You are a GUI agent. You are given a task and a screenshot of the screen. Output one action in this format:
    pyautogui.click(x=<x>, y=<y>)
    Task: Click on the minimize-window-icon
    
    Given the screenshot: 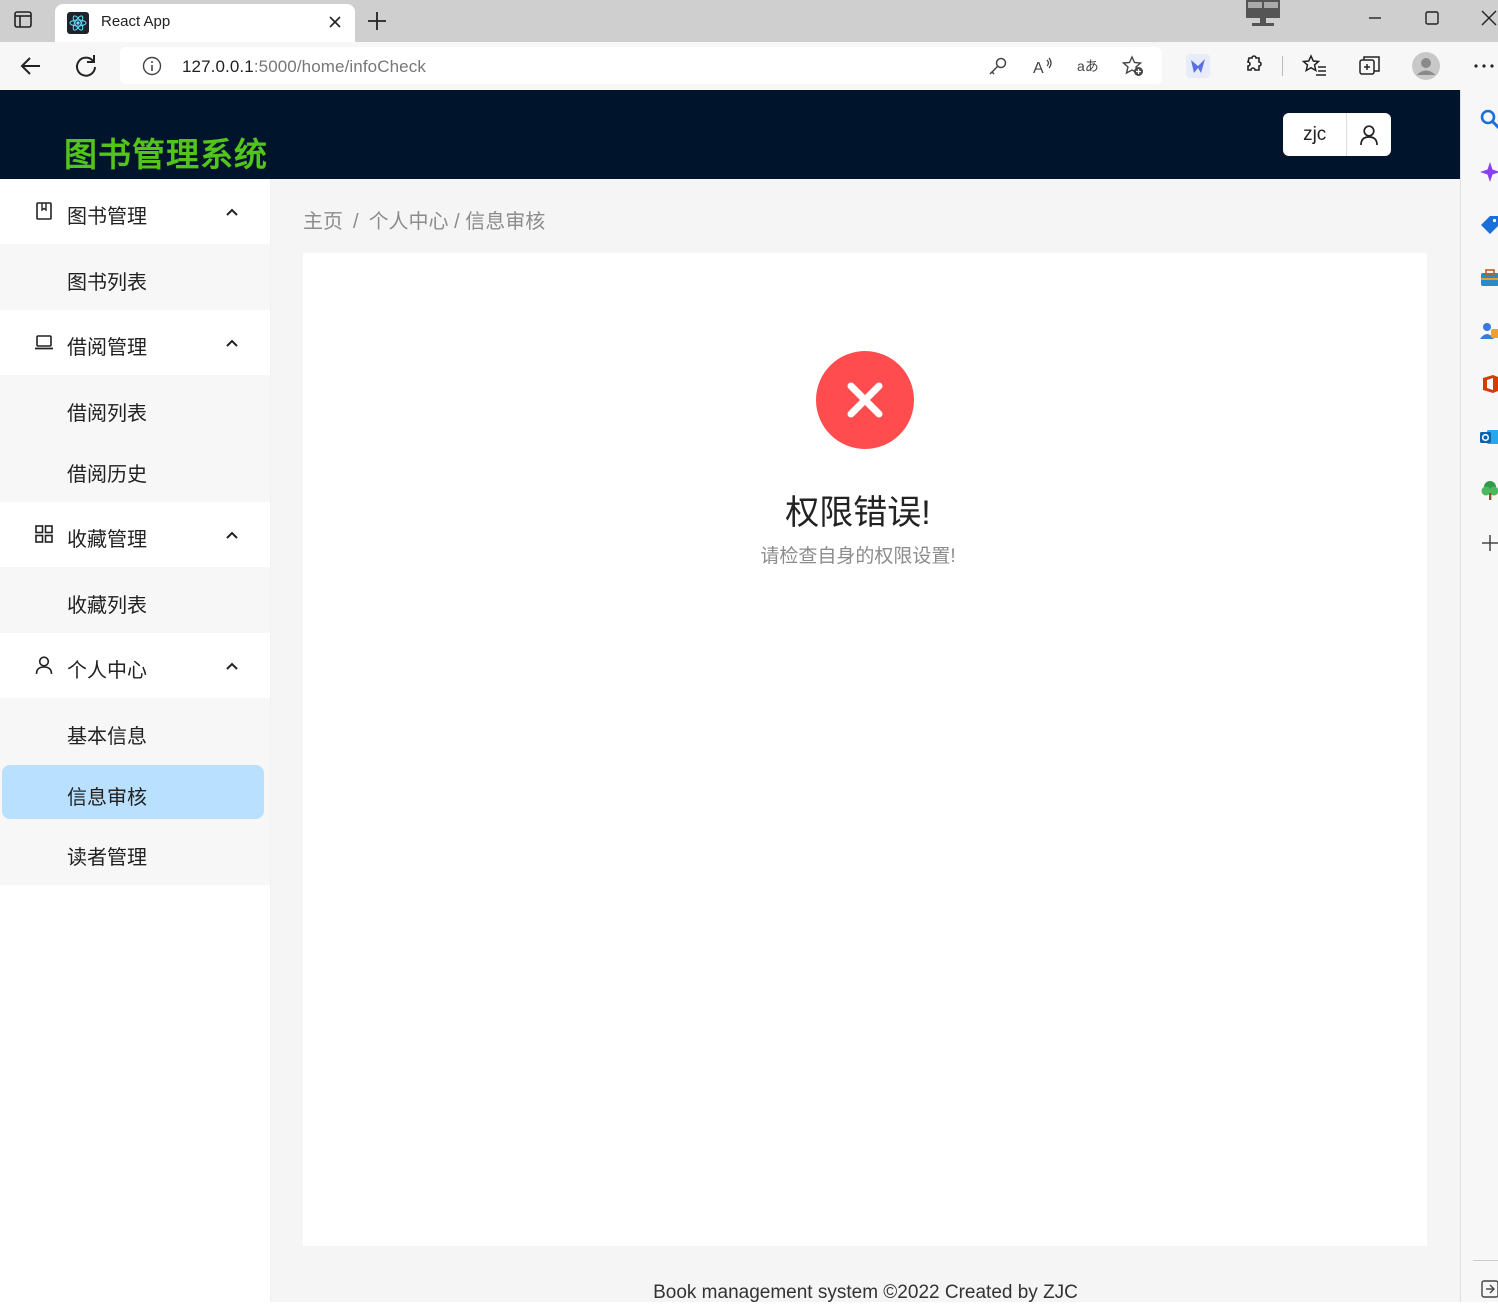 What is the action you would take?
    pyautogui.click(x=1375, y=18)
    